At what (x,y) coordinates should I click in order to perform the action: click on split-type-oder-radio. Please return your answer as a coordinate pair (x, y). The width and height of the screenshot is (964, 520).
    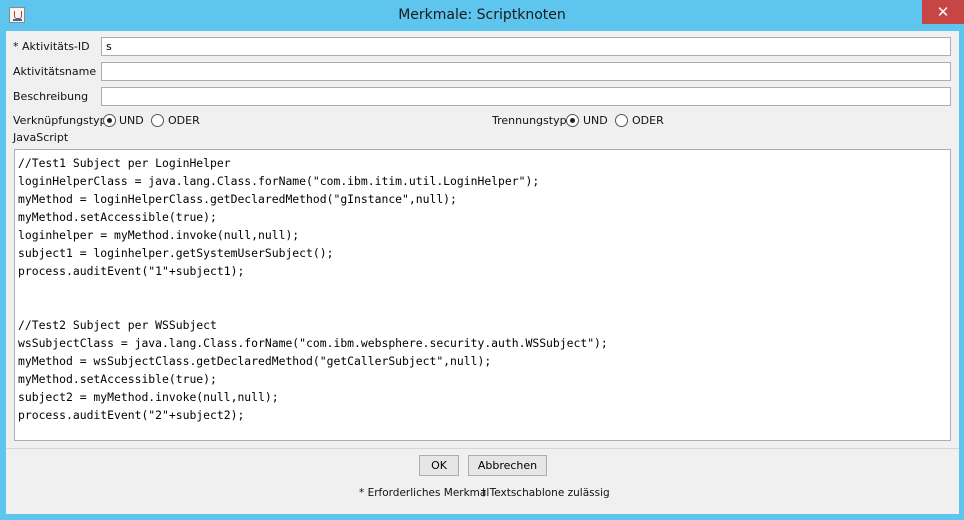
    Looking at the image, I should click on (621, 120).